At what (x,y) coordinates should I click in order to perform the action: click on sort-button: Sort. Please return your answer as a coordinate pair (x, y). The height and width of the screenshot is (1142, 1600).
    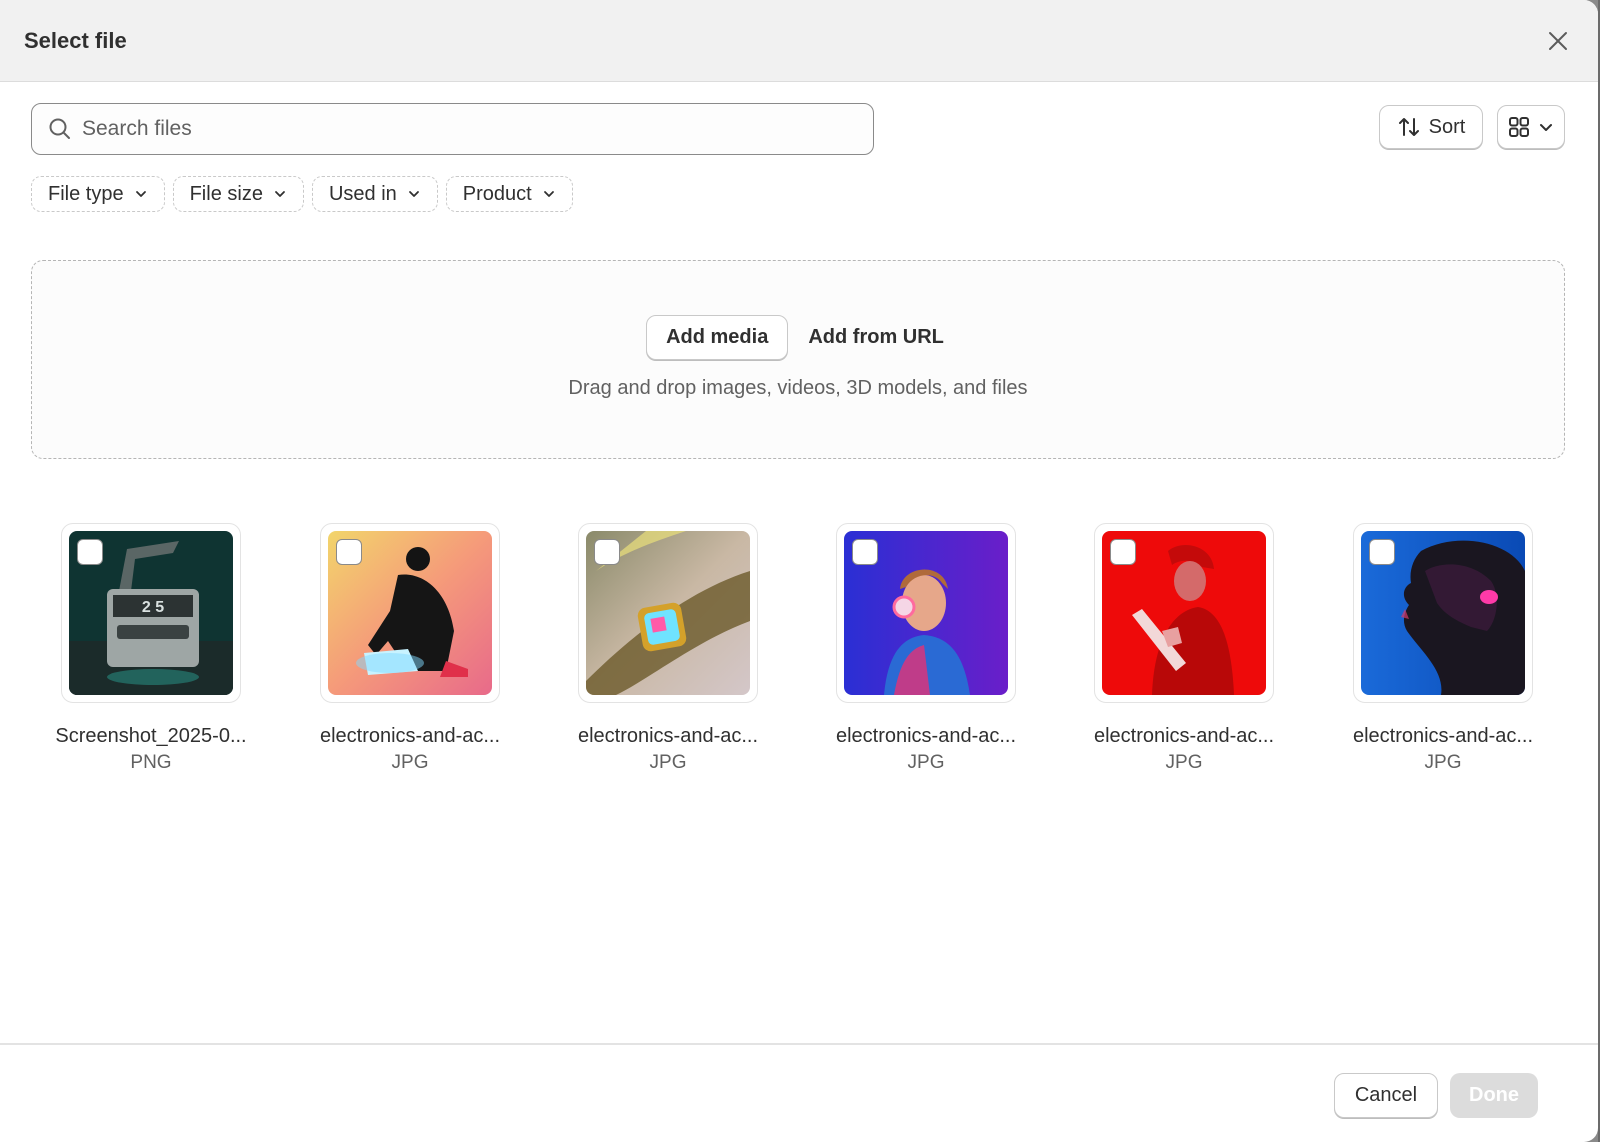
    Looking at the image, I should click on (1431, 127).